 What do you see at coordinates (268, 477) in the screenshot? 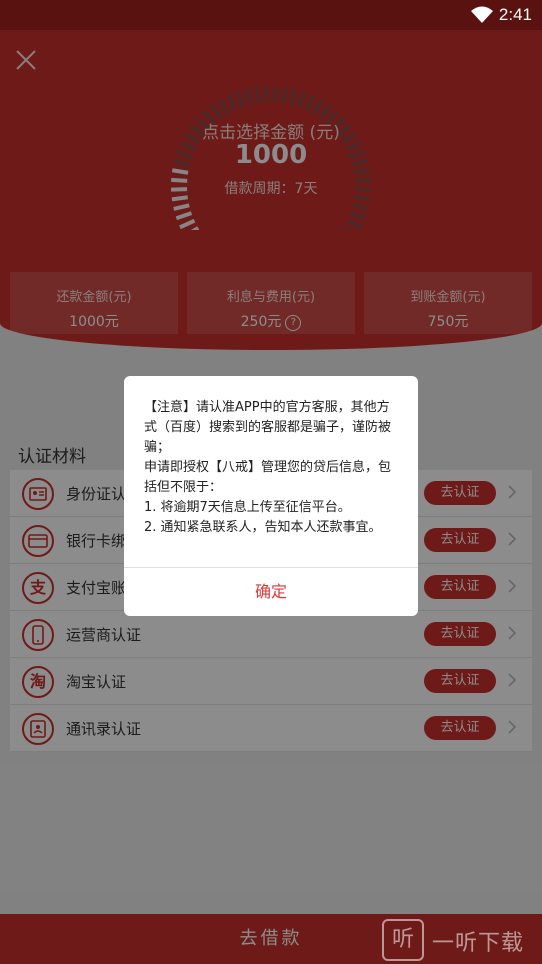
I see `dialog-line: 申请即授权【八戒】管理您的贷后信息，包括但不限于：` at bounding box center [268, 477].